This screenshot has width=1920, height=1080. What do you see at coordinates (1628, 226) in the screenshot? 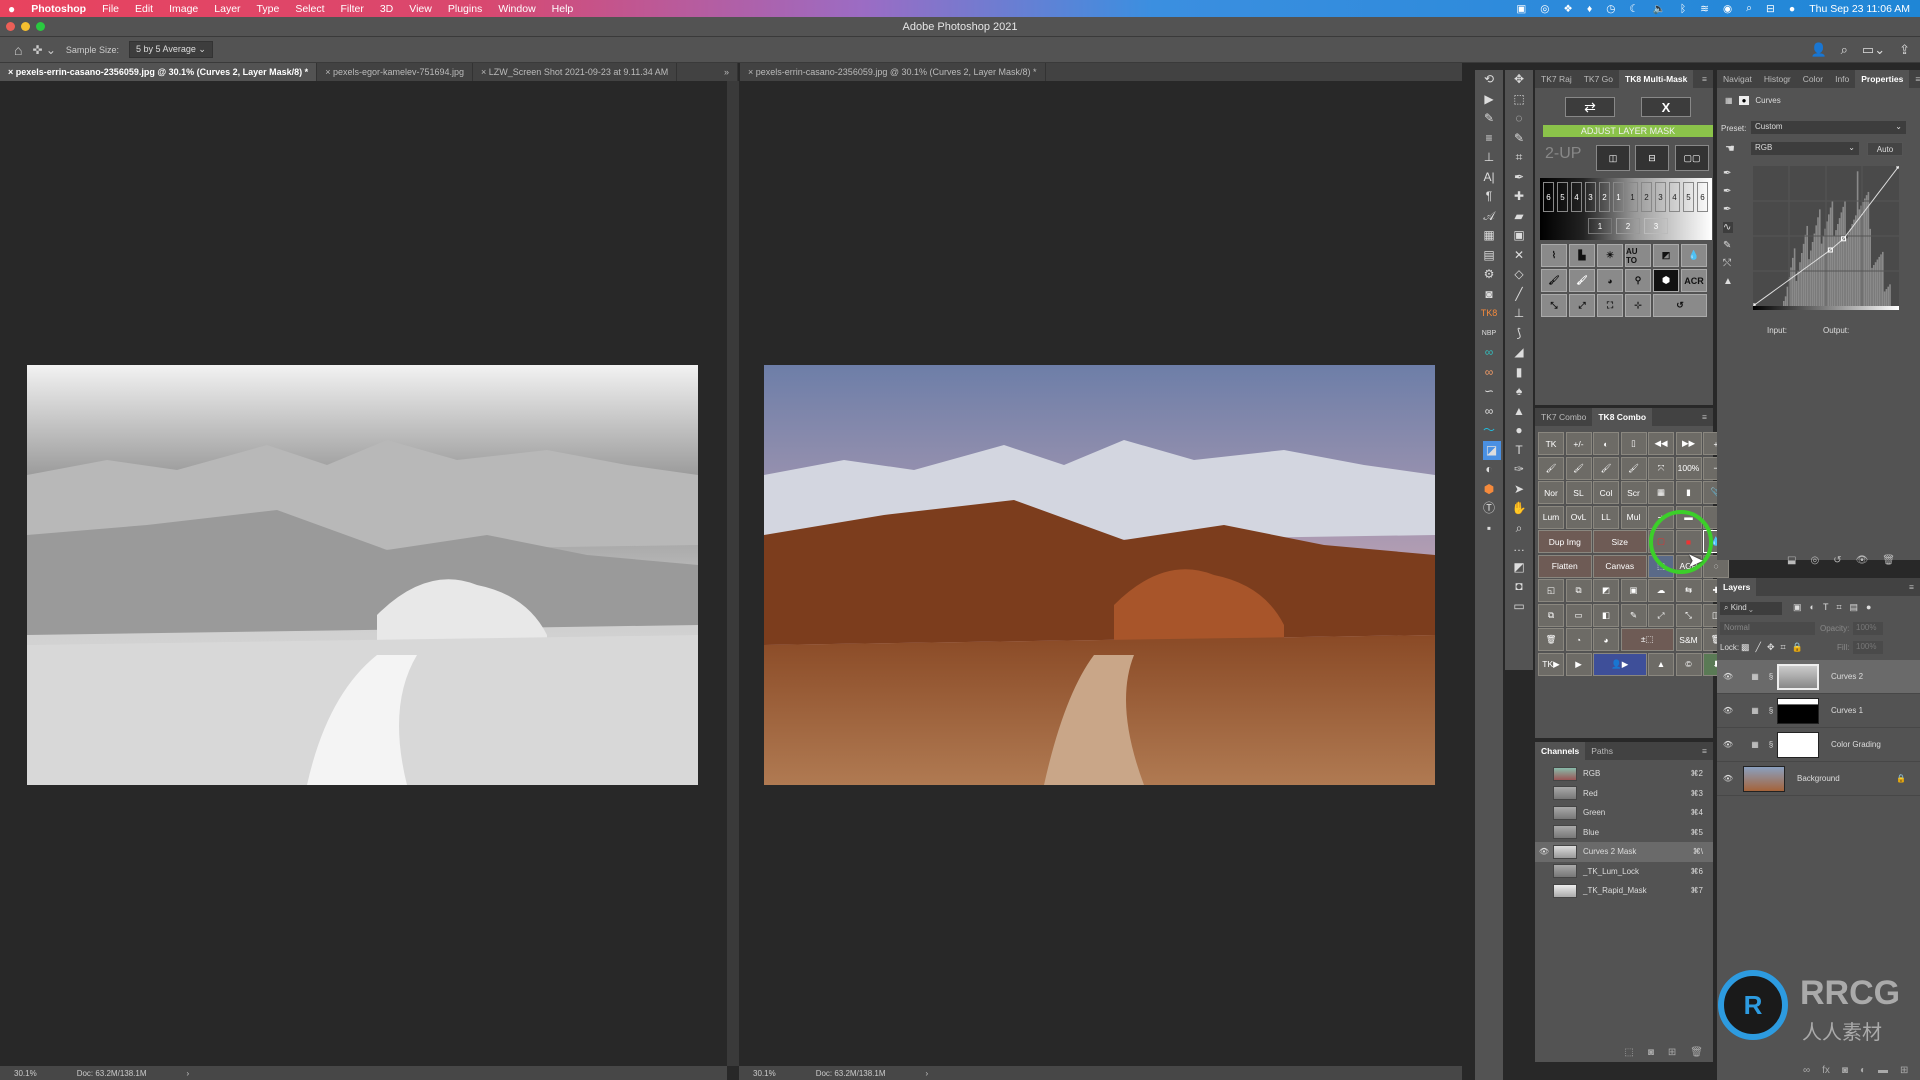
I see `mid-level-2: 2` at bounding box center [1628, 226].